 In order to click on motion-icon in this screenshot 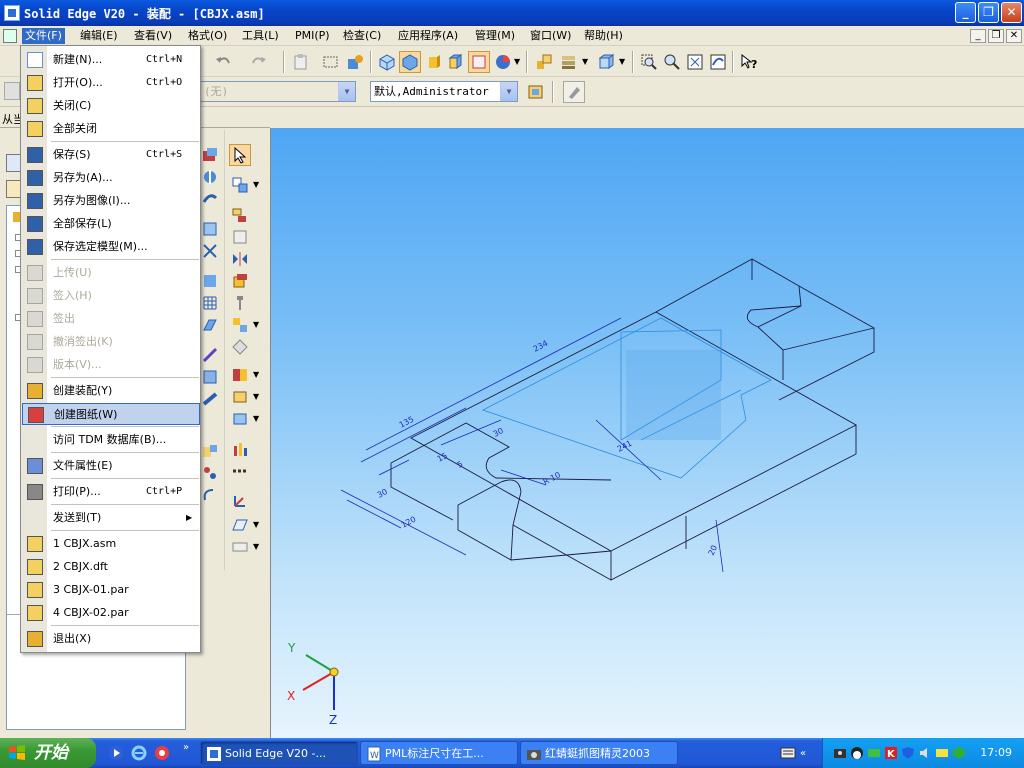, I will do `click(210, 495)`.